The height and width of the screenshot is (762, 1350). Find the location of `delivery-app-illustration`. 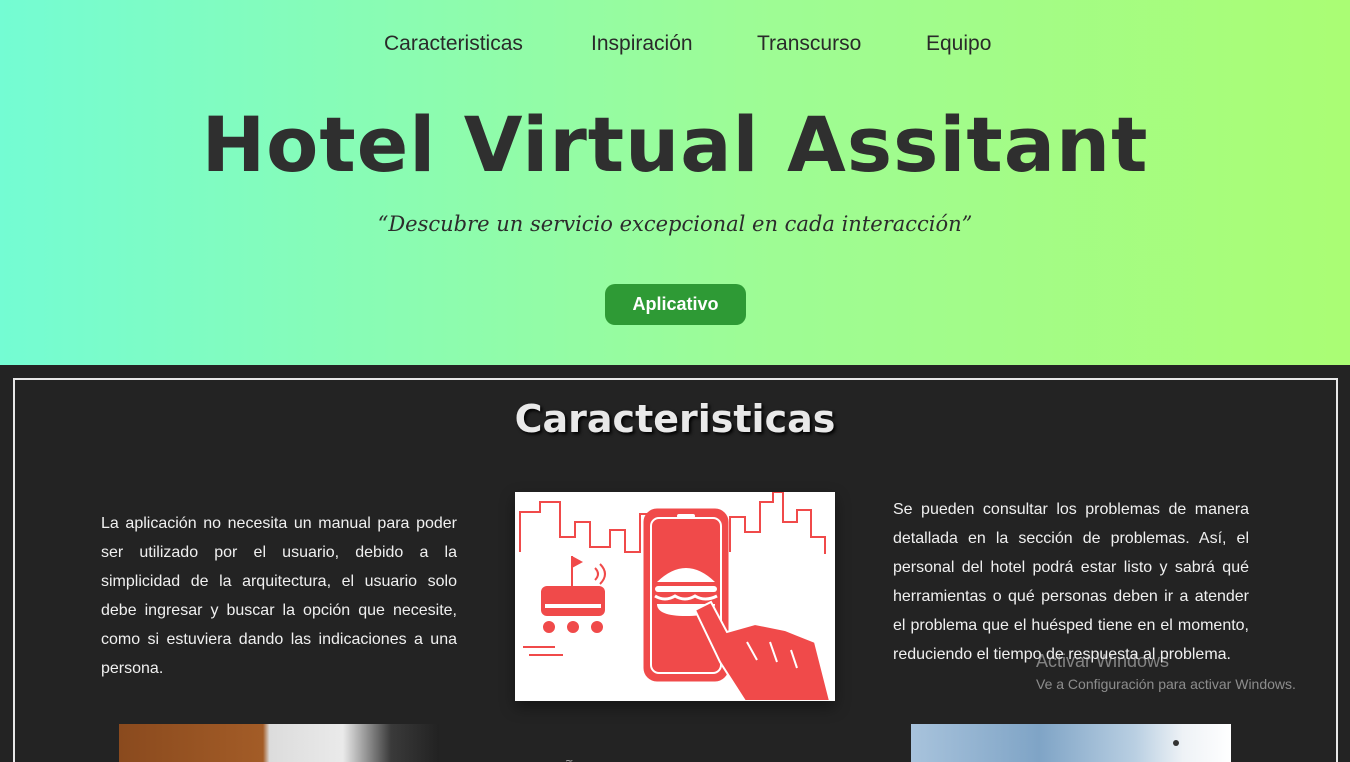

delivery-app-illustration is located at coordinates (675, 596).